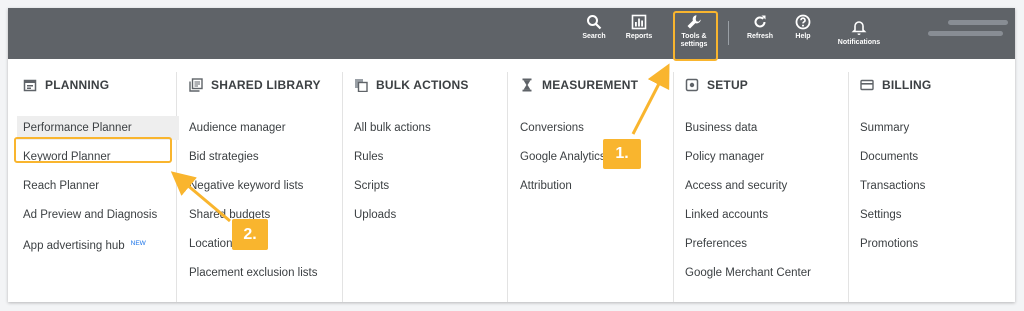 This screenshot has width=1024, height=311. What do you see at coordinates (200, 197) in the screenshot?
I see `arrow-step2` at bounding box center [200, 197].